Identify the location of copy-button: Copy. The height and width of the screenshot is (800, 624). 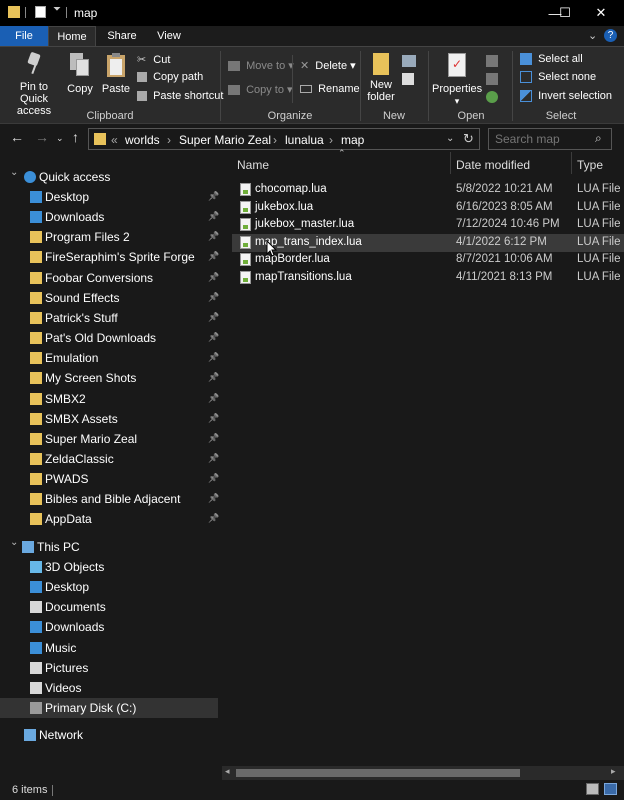
(80, 74).